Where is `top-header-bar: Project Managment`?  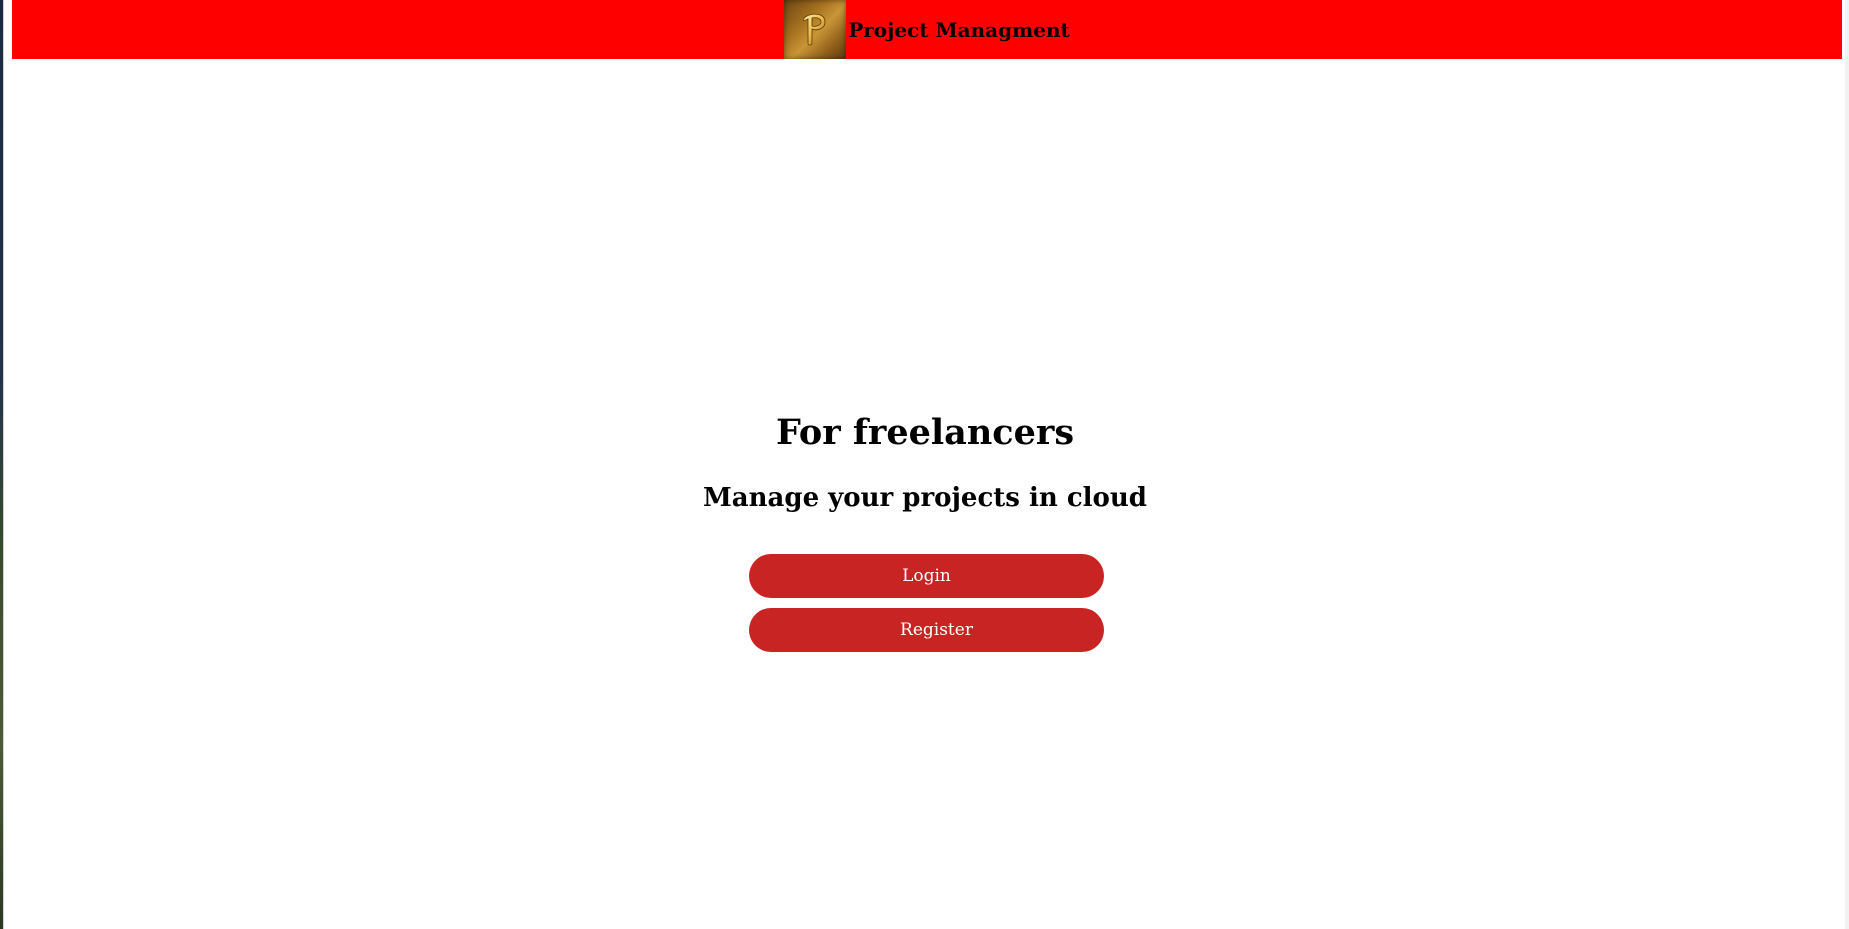 top-header-bar: Project Managment is located at coordinates (927, 29).